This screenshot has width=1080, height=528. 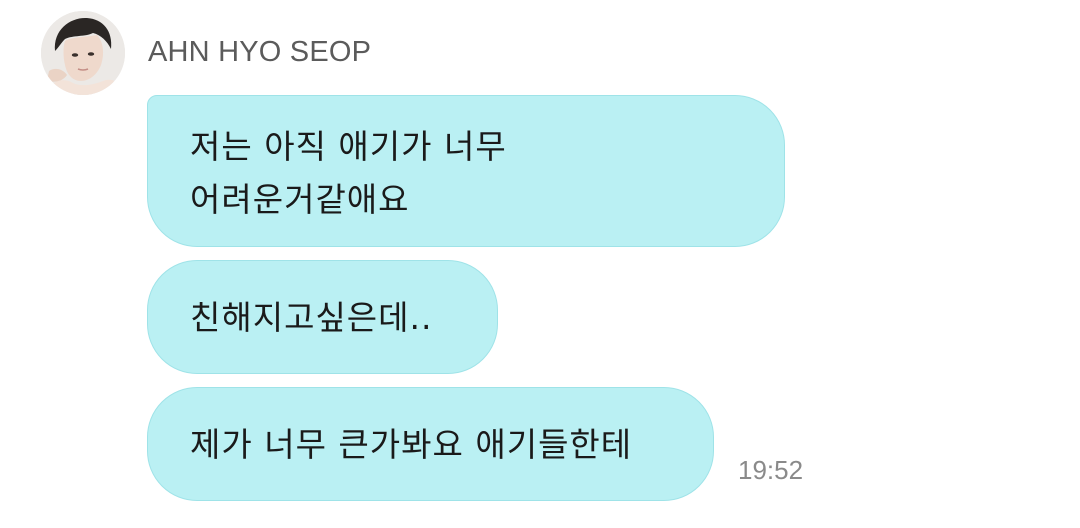 I want to click on message-bubble: 친해지고싶은데.., so click(x=322, y=317).